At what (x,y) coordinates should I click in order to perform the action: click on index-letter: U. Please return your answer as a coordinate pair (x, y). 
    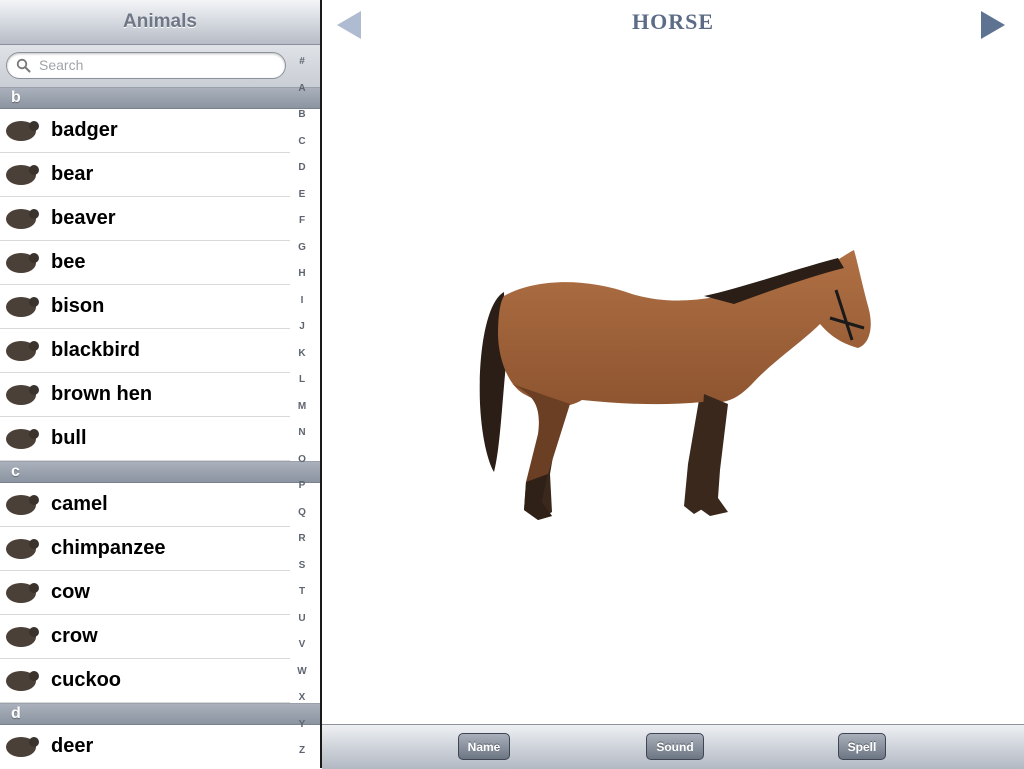
    Looking at the image, I should click on (302, 618).